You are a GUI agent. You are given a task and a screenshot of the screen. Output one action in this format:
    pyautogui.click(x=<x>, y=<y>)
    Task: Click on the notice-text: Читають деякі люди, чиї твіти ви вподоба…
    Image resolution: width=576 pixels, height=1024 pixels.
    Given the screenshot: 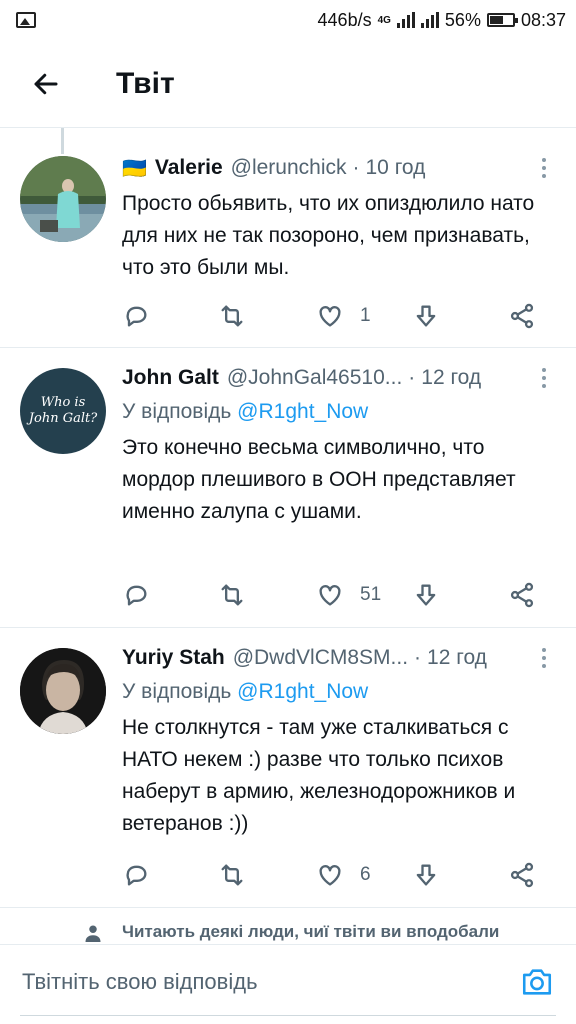 What is the action you would take?
    pyautogui.click(x=311, y=931)
    